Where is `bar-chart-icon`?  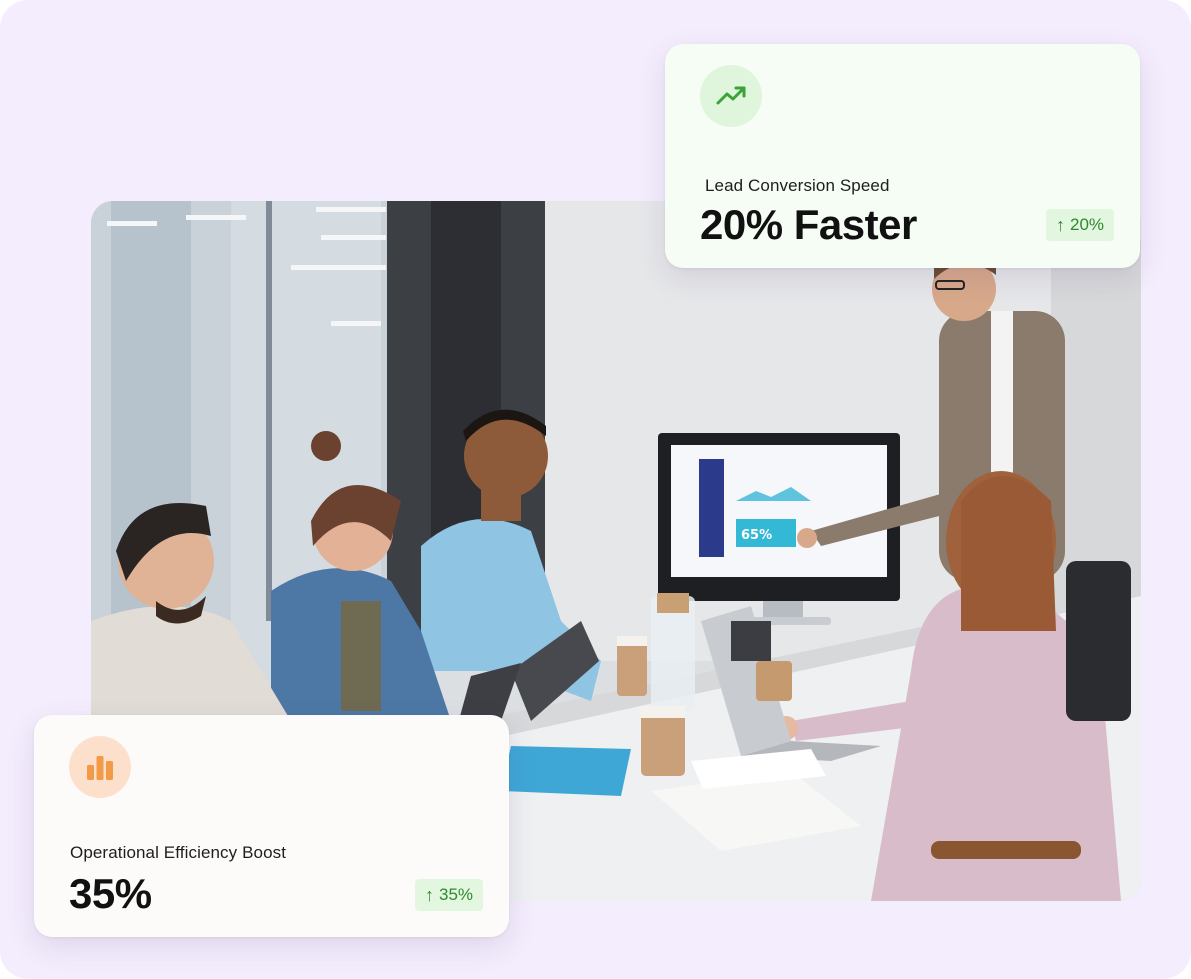 bar-chart-icon is located at coordinates (100, 767).